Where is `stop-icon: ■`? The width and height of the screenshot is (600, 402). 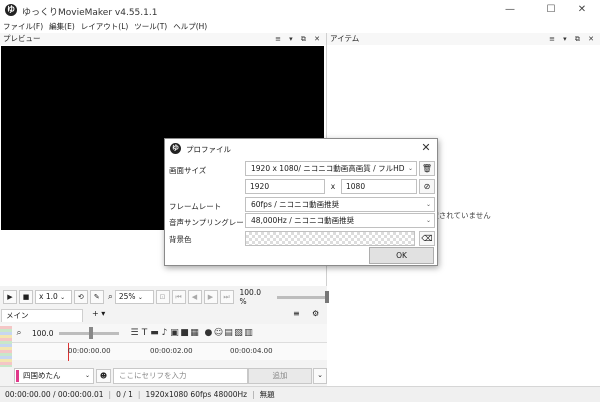
stop-icon: ■ is located at coordinates (26, 297).